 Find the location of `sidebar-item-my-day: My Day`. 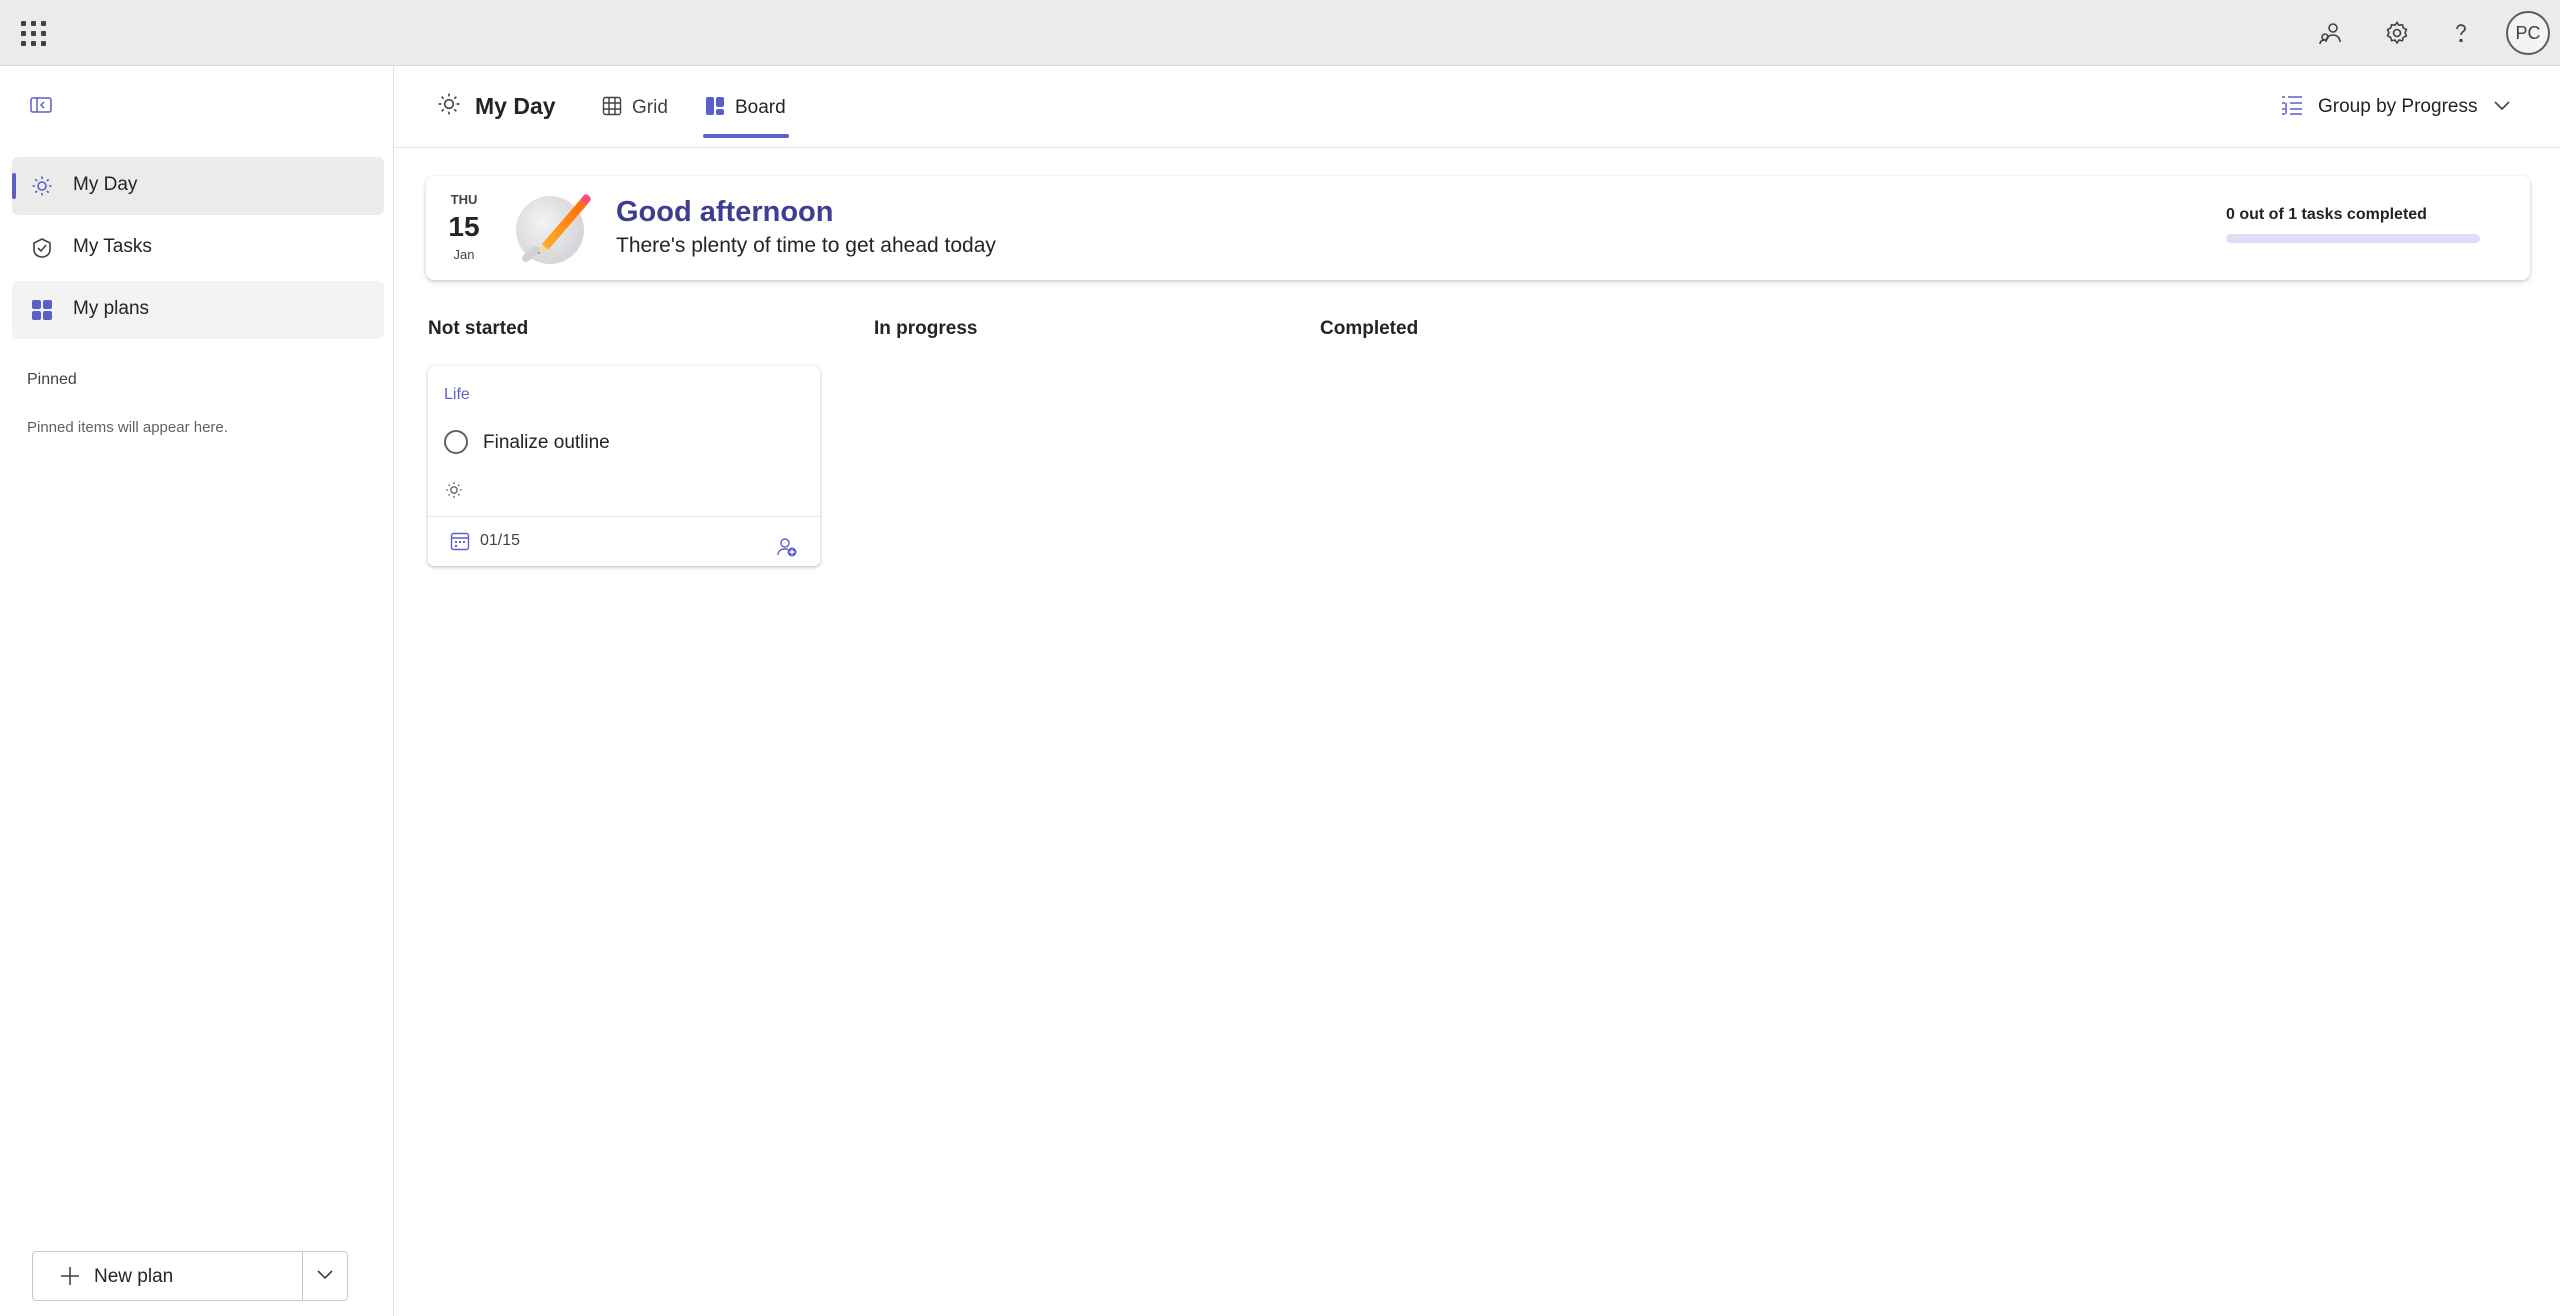

sidebar-item-my-day: My Day is located at coordinates (198, 186).